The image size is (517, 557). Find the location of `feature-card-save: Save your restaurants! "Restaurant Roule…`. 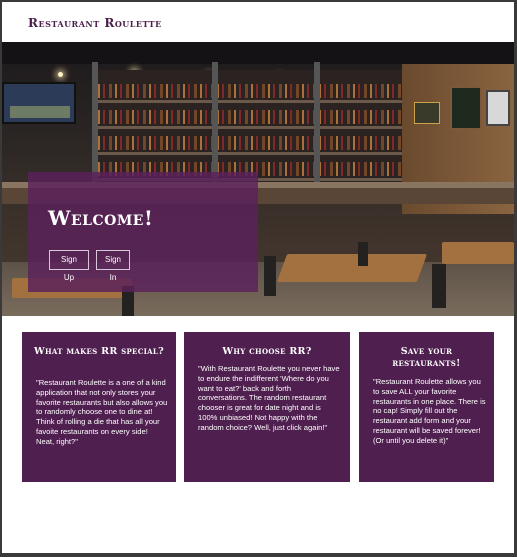

feature-card-save: Save your restaurants! "Restaurant Roule… is located at coordinates (426, 407).